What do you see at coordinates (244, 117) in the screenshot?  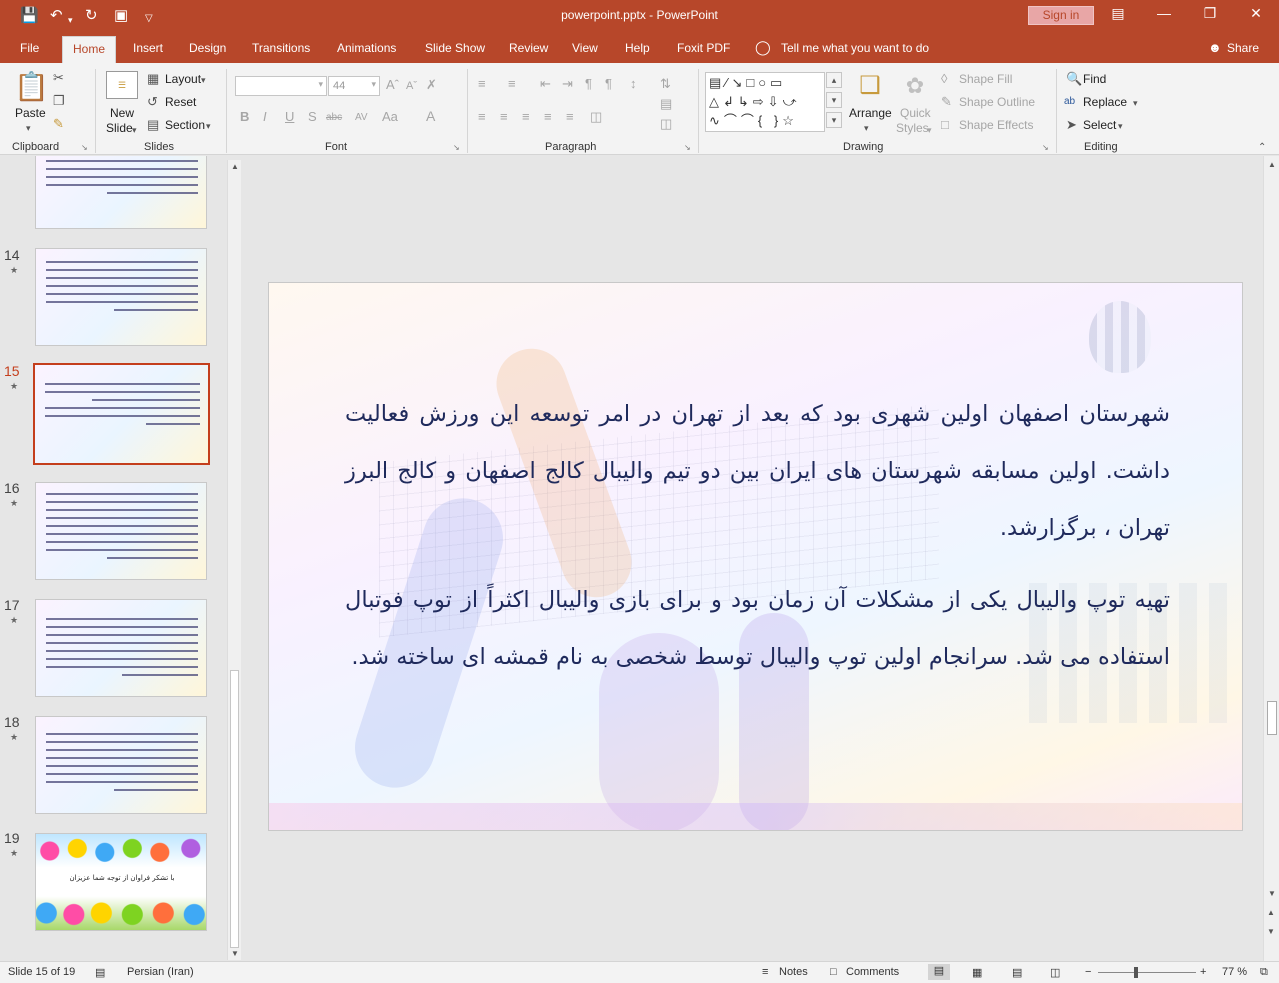 I see `bold-button: B` at bounding box center [244, 117].